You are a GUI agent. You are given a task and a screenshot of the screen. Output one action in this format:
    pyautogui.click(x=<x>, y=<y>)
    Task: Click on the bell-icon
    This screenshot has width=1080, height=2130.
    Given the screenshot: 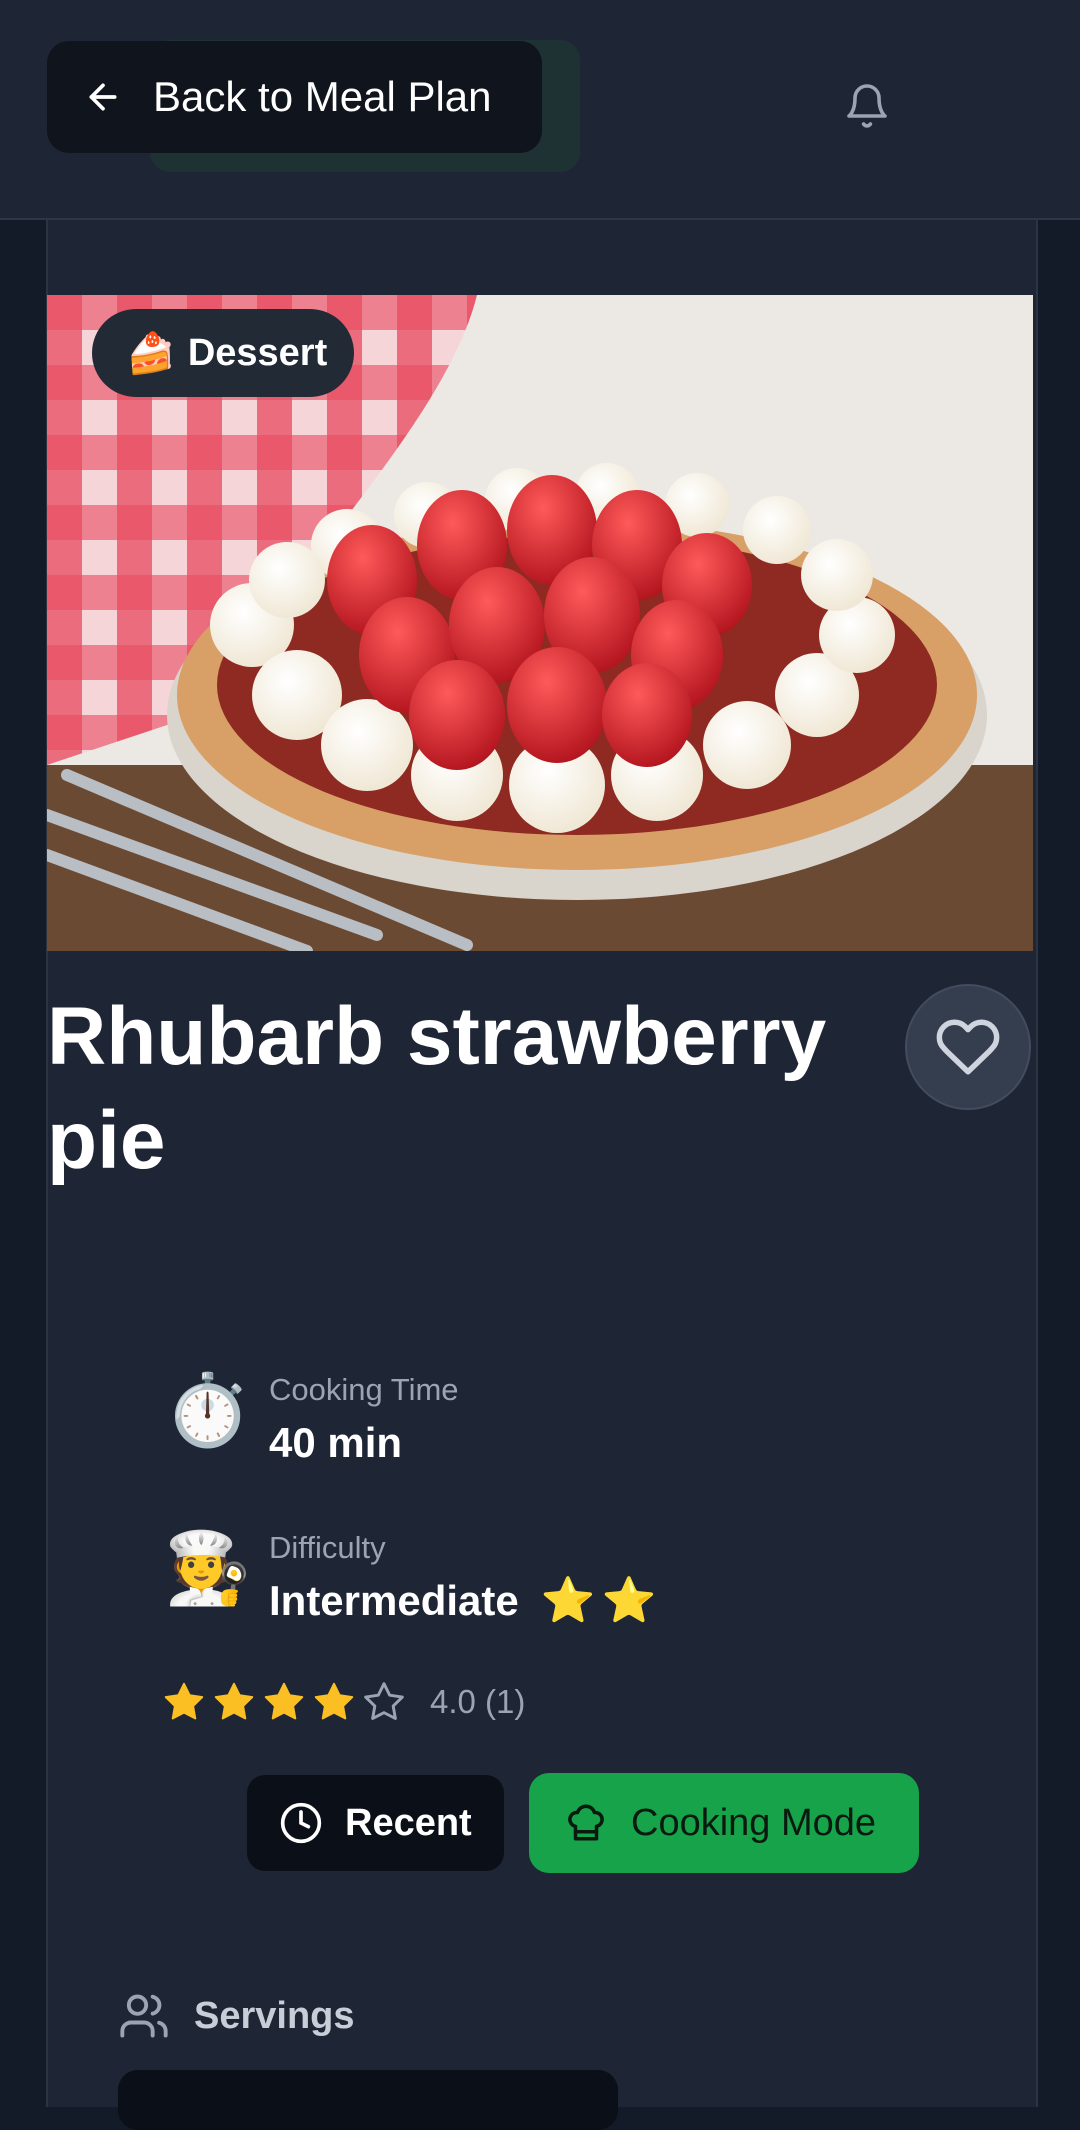 What is the action you would take?
    pyautogui.click(x=867, y=106)
    